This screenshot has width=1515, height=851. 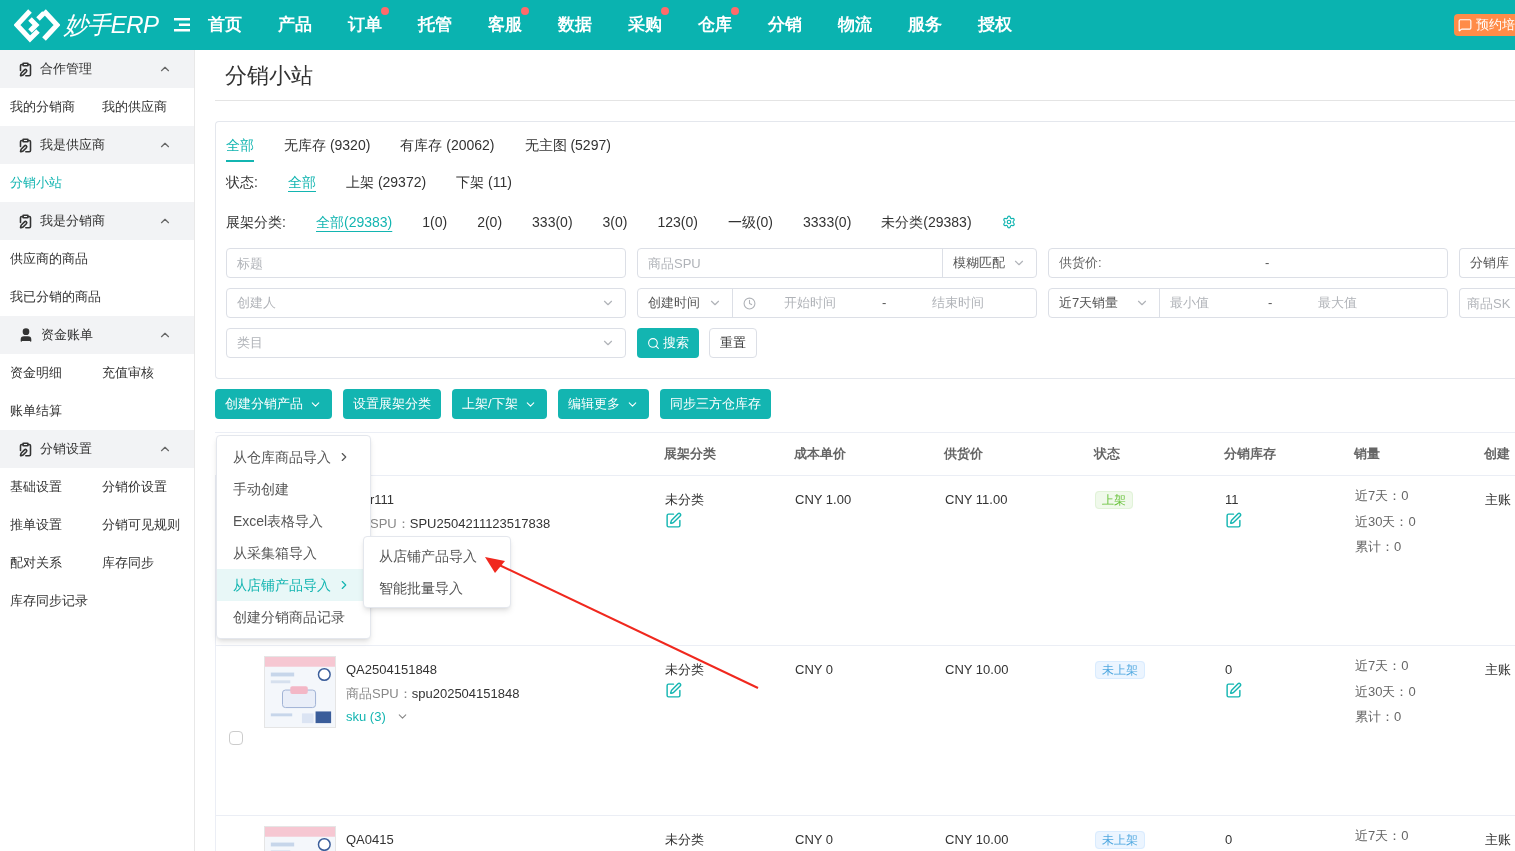 I want to click on sidebar-item: 我的供应商, so click(x=148, y=107).